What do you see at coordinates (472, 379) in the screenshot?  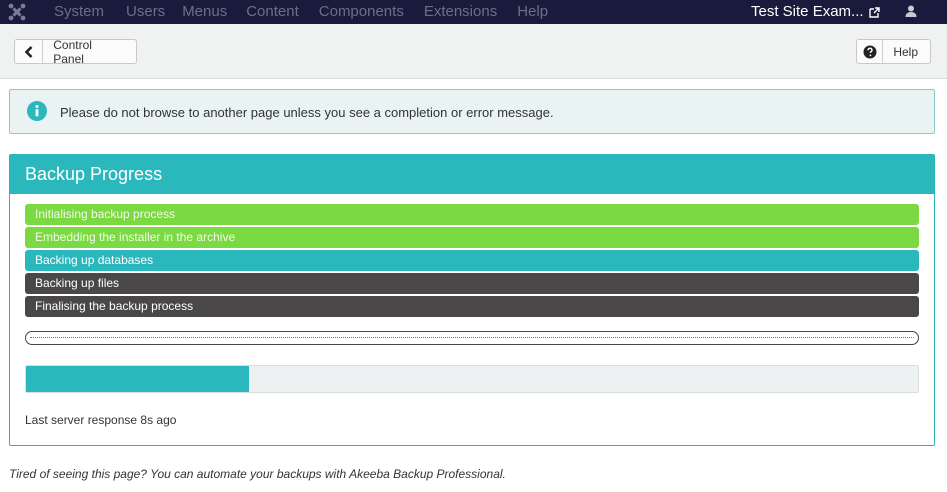 I see `overall-progress-bar` at bounding box center [472, 379].